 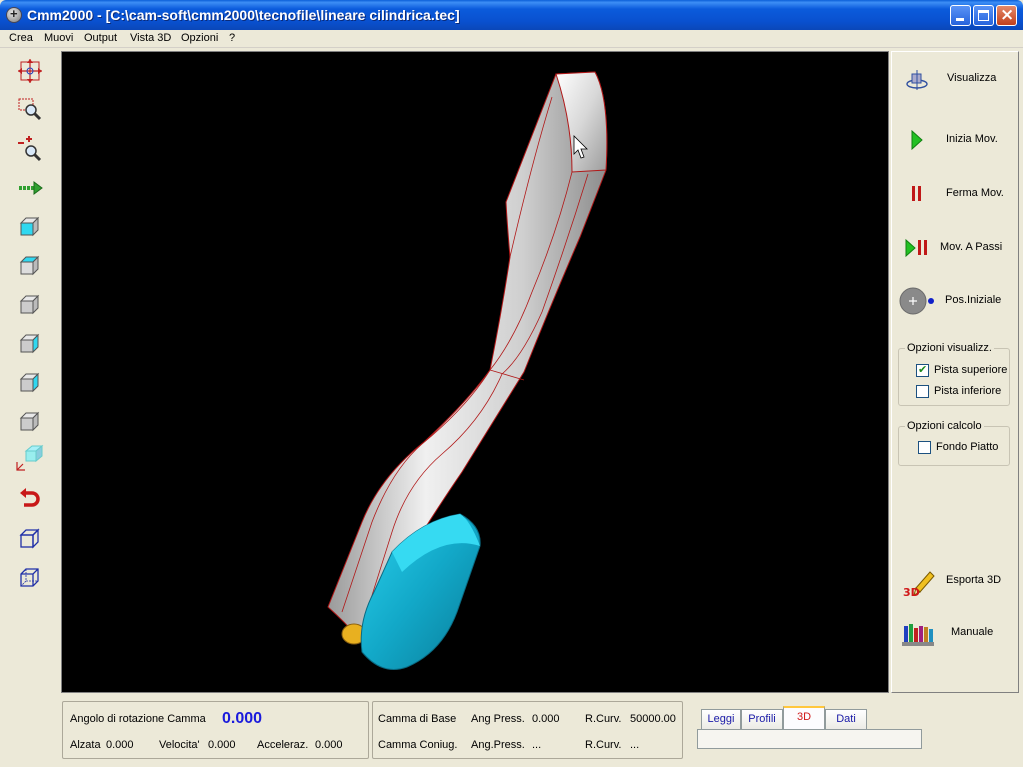 I want to click on visualizza-button: Visualizza, so click(x=955, y=80).